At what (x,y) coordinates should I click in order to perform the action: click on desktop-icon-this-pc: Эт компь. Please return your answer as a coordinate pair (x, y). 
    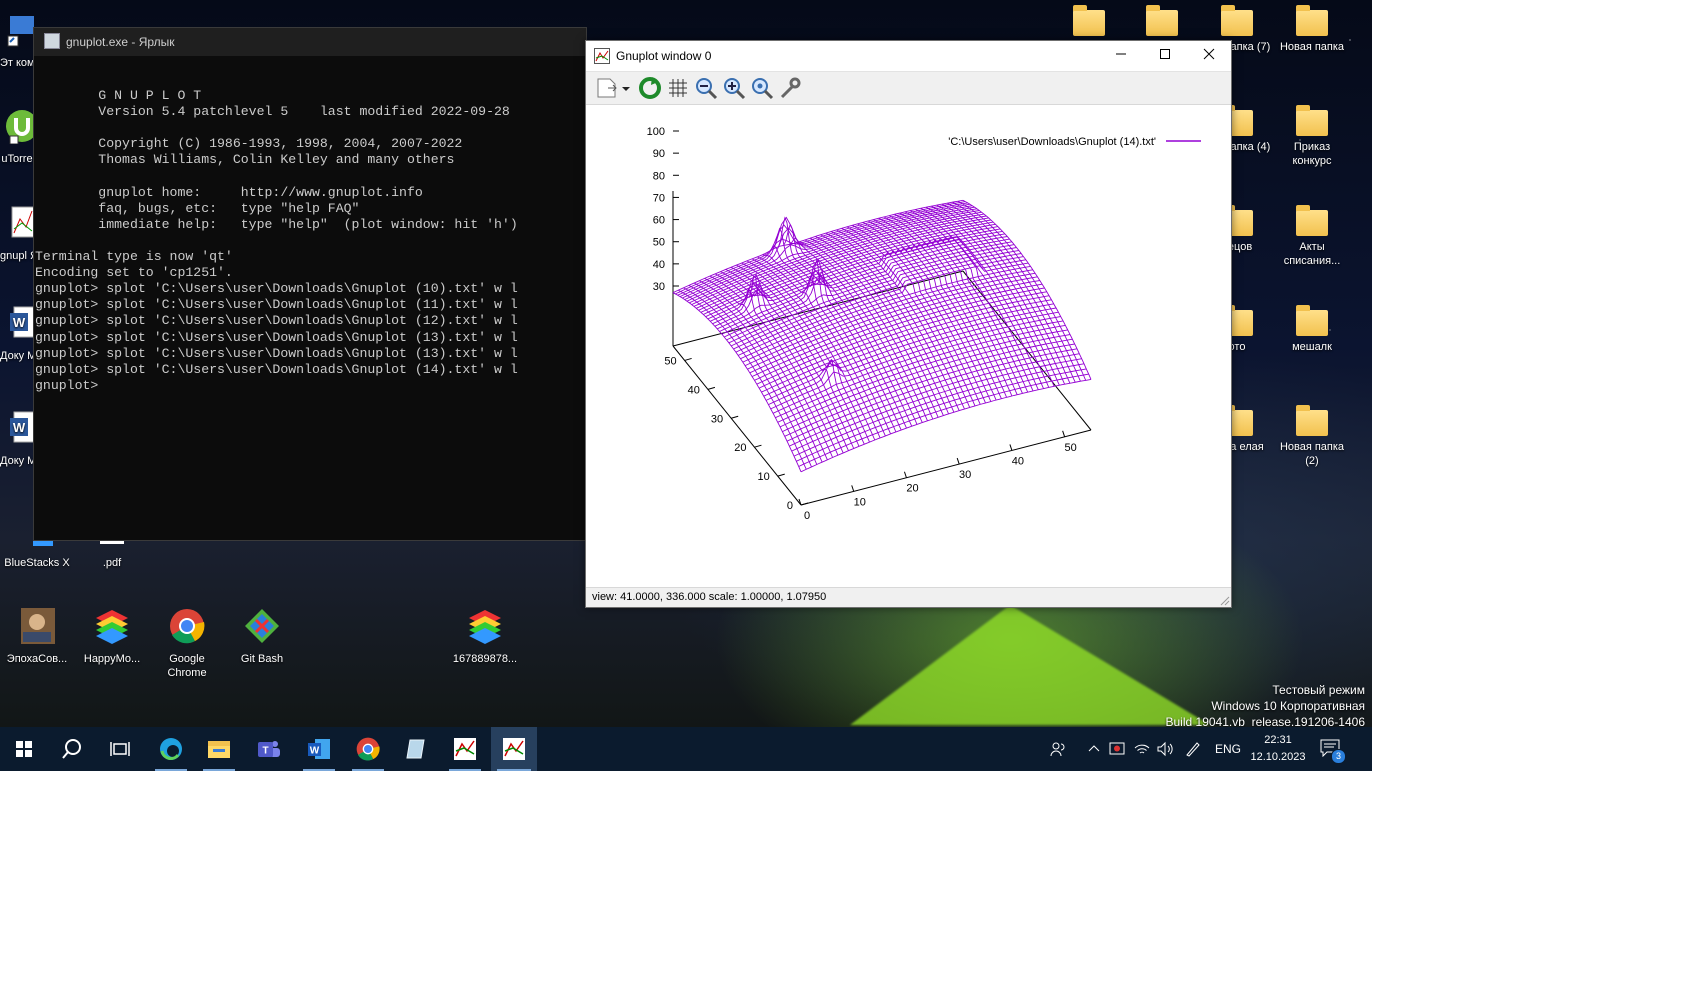
    Looking at the image, I should click on (18, 41).